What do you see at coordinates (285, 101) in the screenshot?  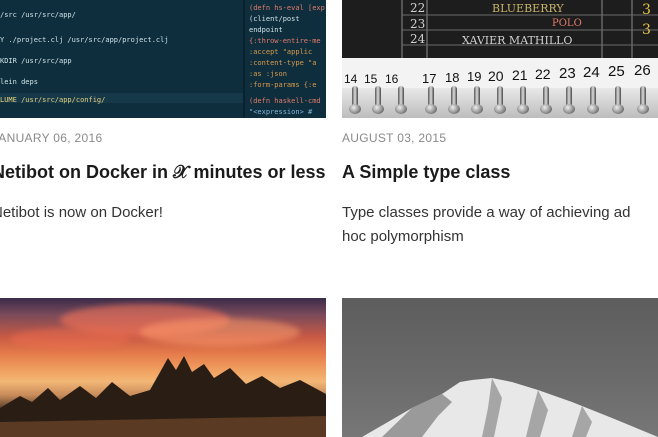 I see `code-line: (defn haskell-cmd` at bounding box center [285, 101].